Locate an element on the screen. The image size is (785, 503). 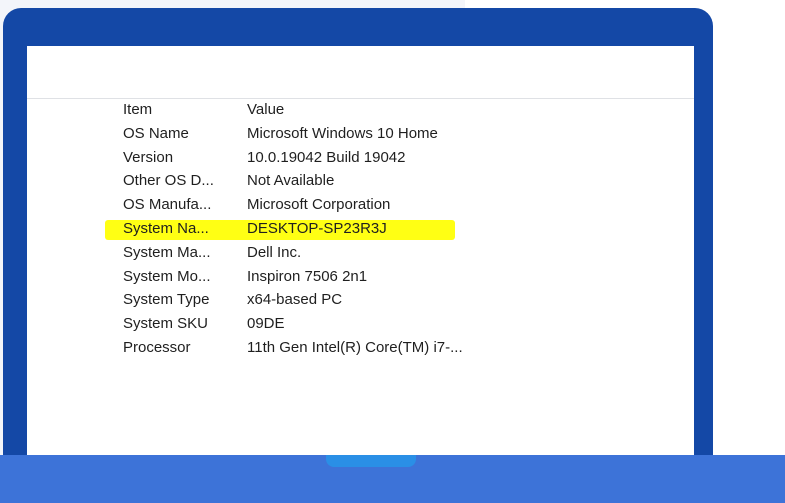
row-value: 10.0.19042 Build 19042 is located at coordinates (326, 157).